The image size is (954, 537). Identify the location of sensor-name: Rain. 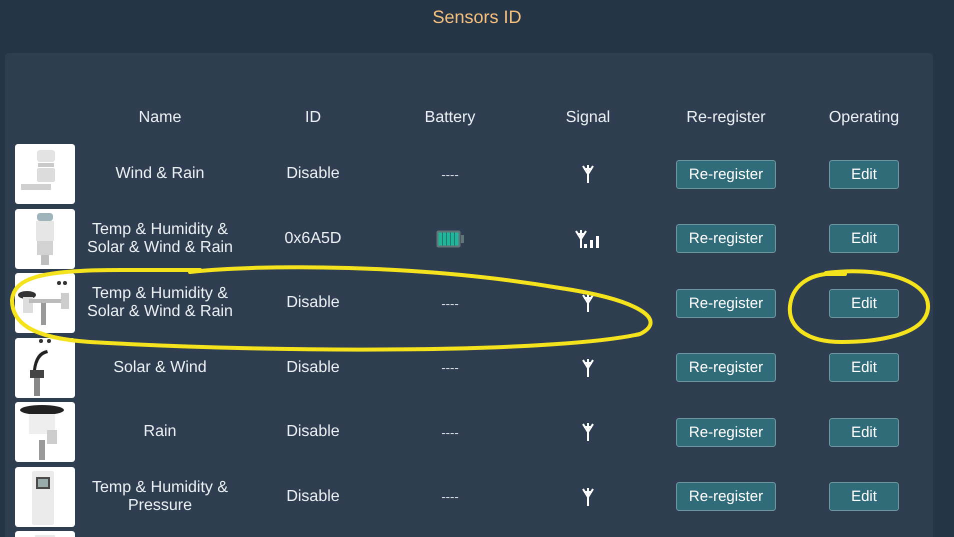
(160, 432).